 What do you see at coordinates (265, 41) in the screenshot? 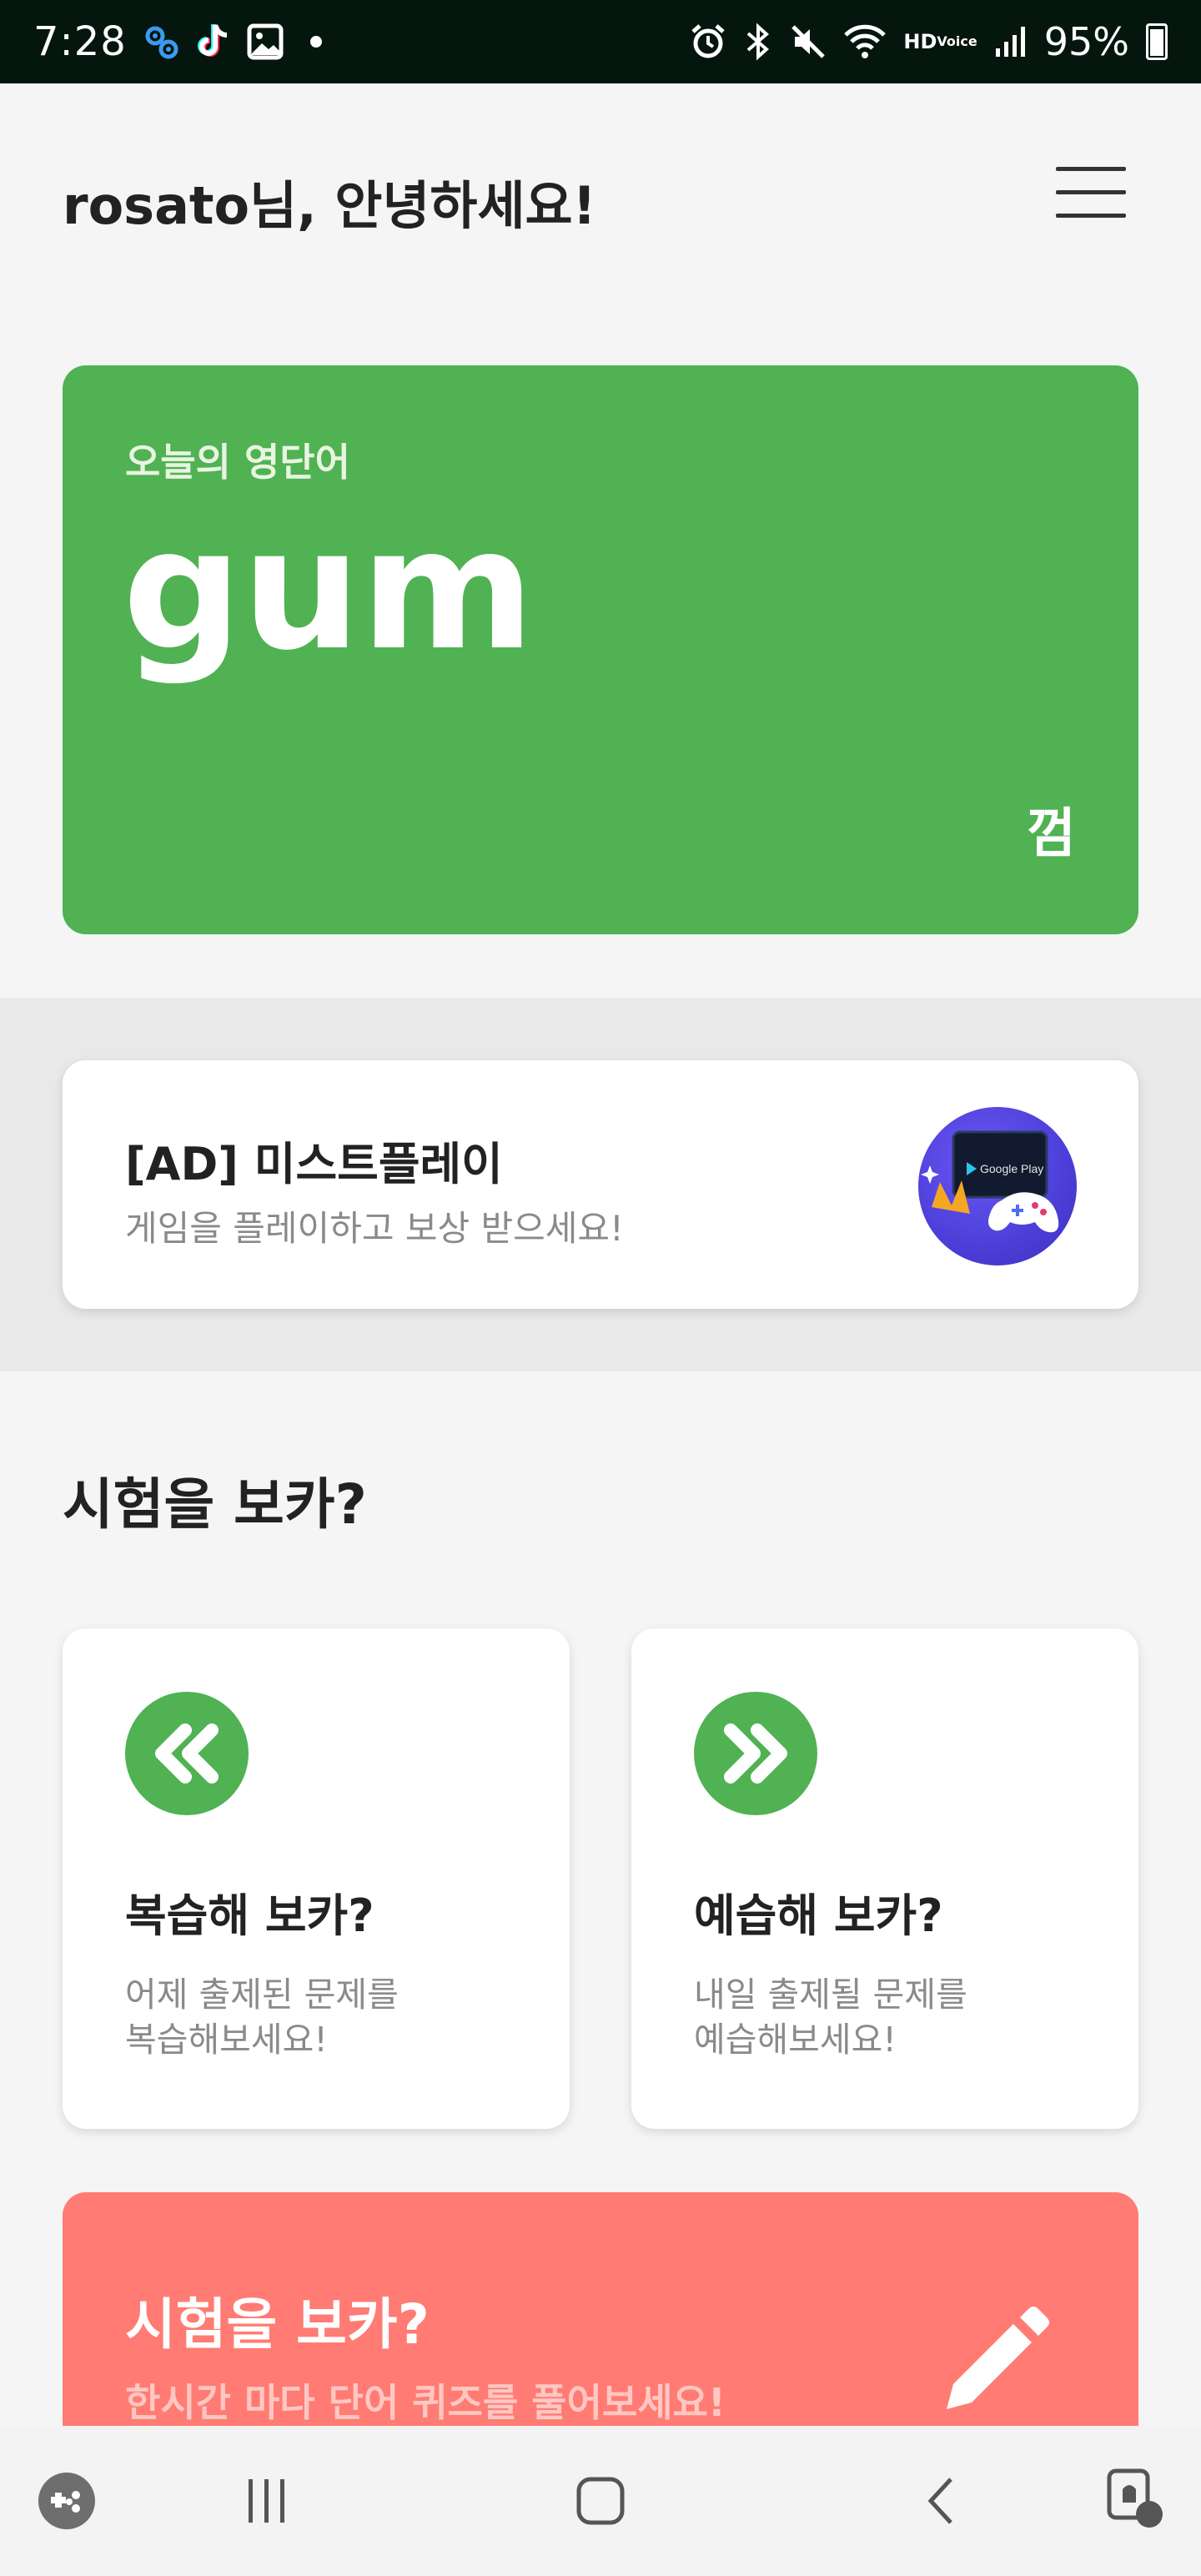
I see `gallery-icon` at bounding box center [265, 41].